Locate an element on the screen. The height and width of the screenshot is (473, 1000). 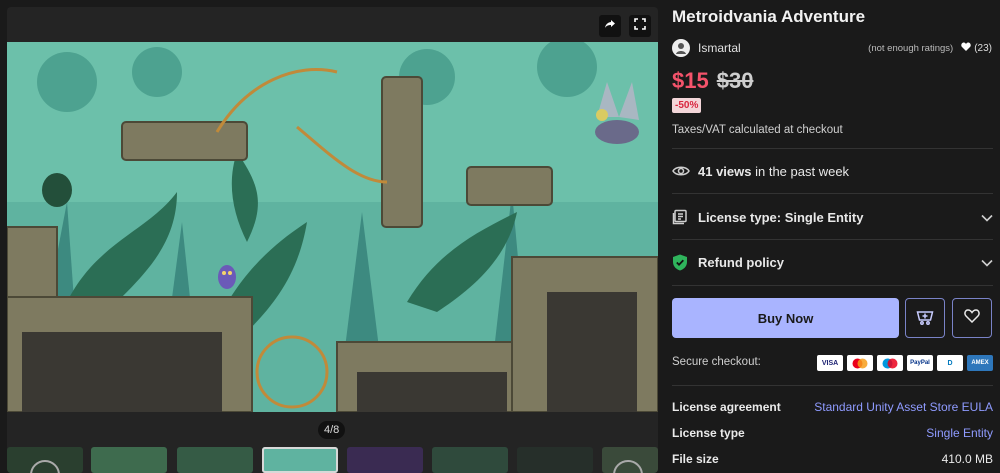
sale-price: $15 is located at coordinates (690, 80).